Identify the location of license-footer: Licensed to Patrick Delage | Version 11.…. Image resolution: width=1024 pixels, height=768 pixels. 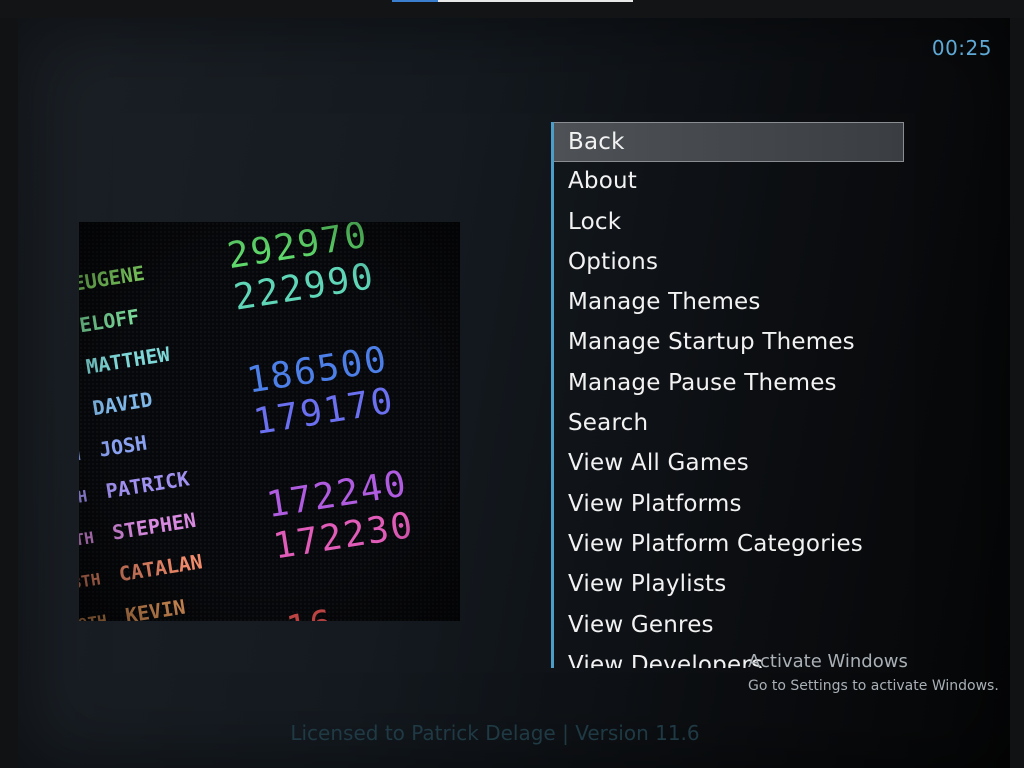
(495, 733).